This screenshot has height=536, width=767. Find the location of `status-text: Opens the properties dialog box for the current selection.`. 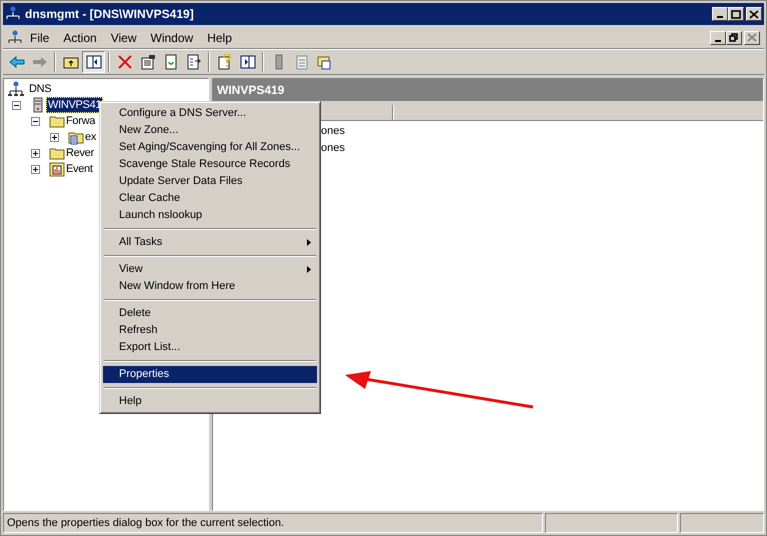

status-text: Opens the properties dialog box for the current selection. is located at coordinates (273, 523).